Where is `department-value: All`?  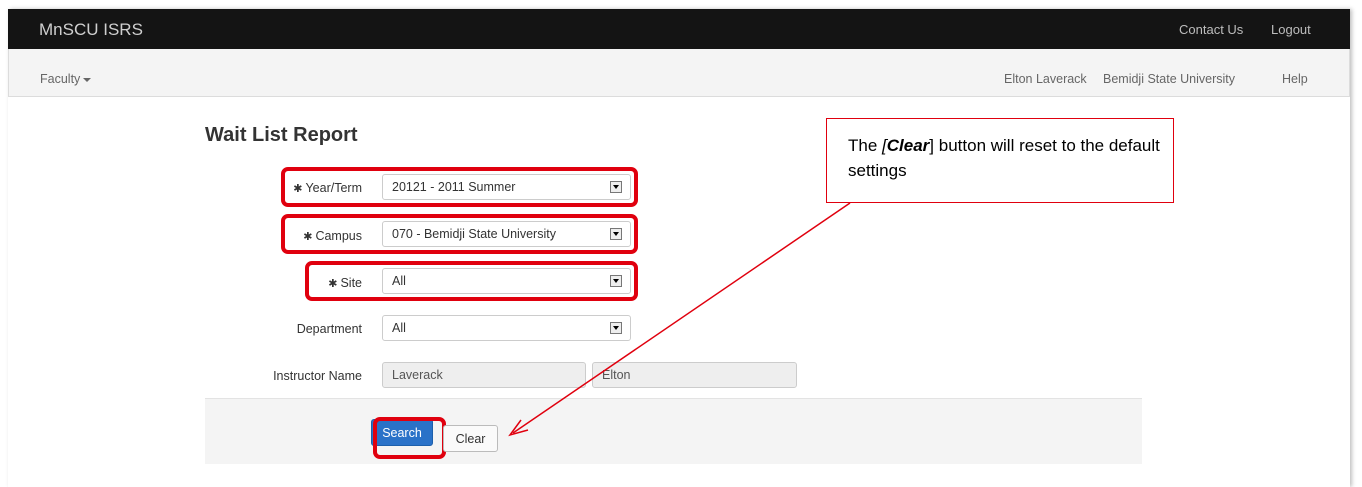 department-value: All is located at coordinates (399, 328).